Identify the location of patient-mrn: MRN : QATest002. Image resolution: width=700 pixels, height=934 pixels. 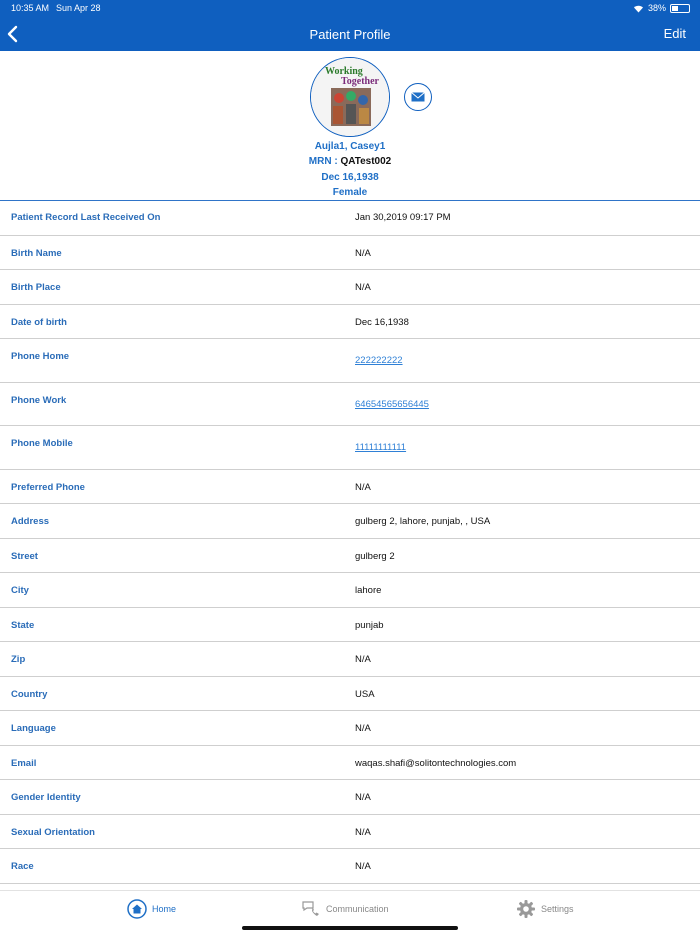
(350, 161).